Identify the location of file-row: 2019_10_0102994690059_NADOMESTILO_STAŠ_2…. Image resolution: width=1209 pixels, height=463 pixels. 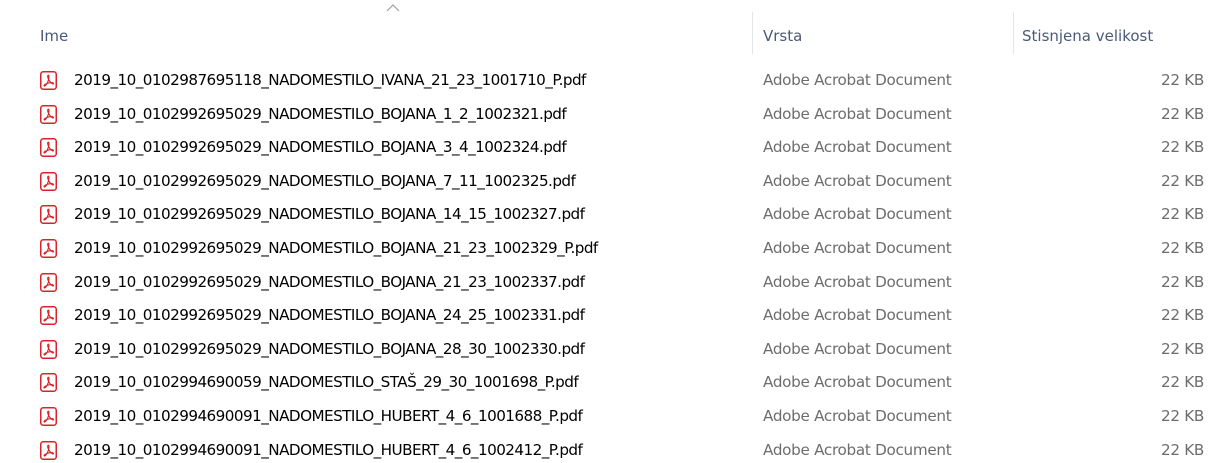
(604, 383).